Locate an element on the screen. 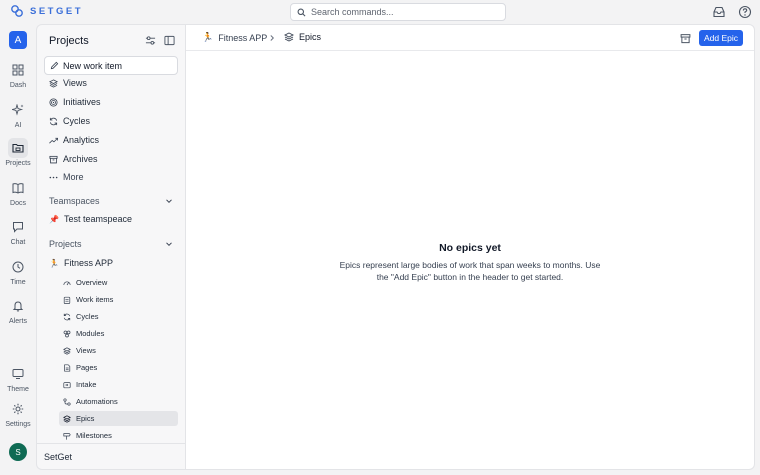 This screenshot has width=760, height=475. clipboard-icon is located at coordinates (67, 300).